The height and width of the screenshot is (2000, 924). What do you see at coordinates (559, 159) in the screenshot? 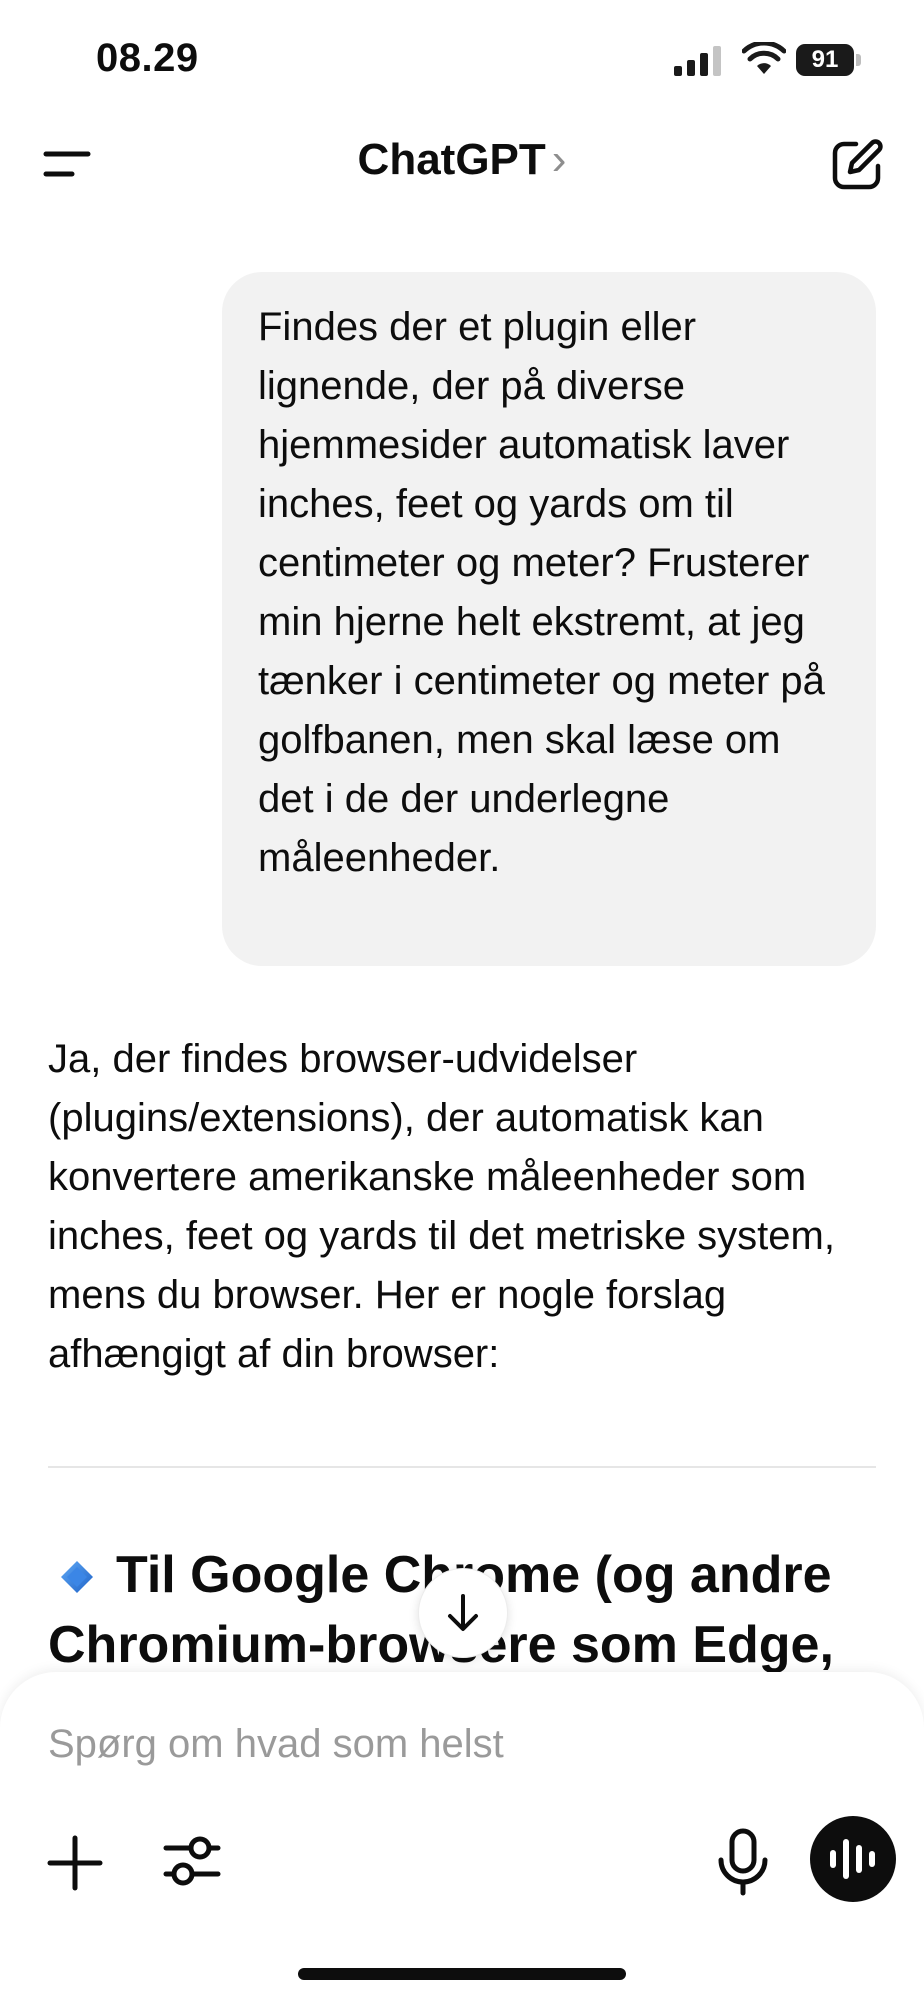
I see `chevron-right-icon: ›` at bounding box center [559, 159].